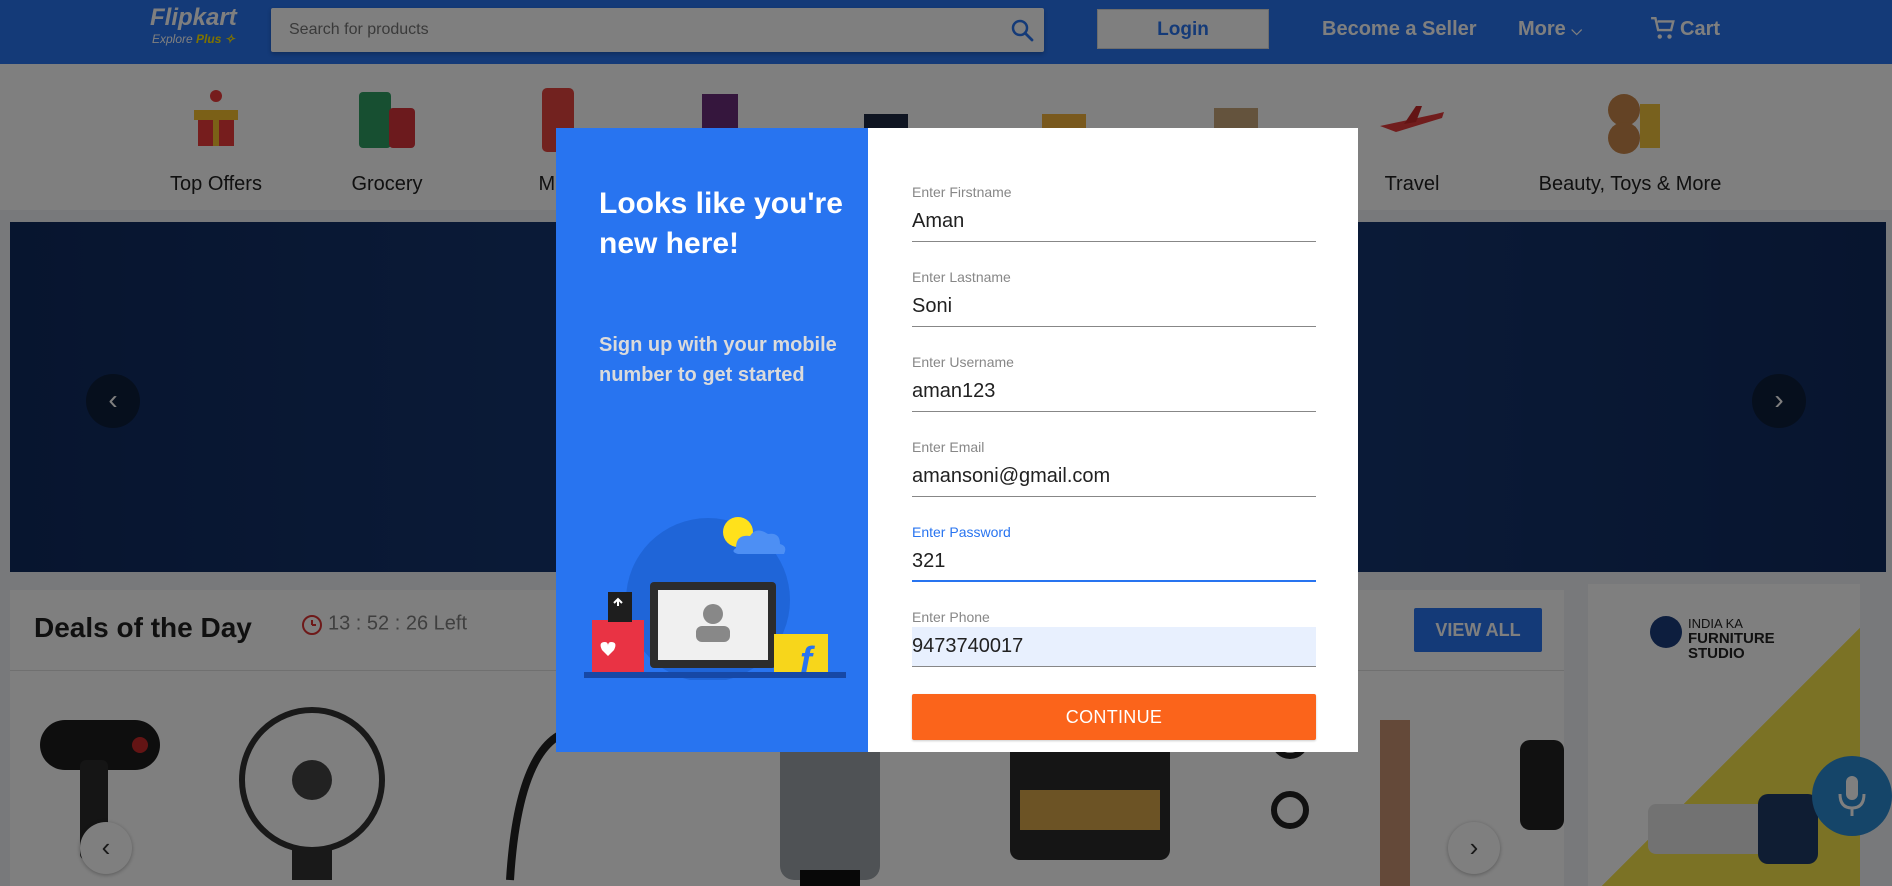 This screenshot has height=886, width=1892. Describe the element at coordinates (1114, 222) in the screenshot. I see `firstname-input` at that location.